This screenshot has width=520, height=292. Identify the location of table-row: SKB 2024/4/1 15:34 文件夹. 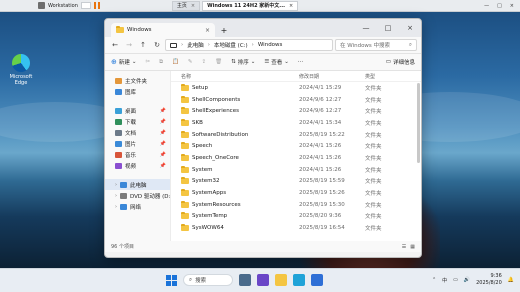
(296, 123).